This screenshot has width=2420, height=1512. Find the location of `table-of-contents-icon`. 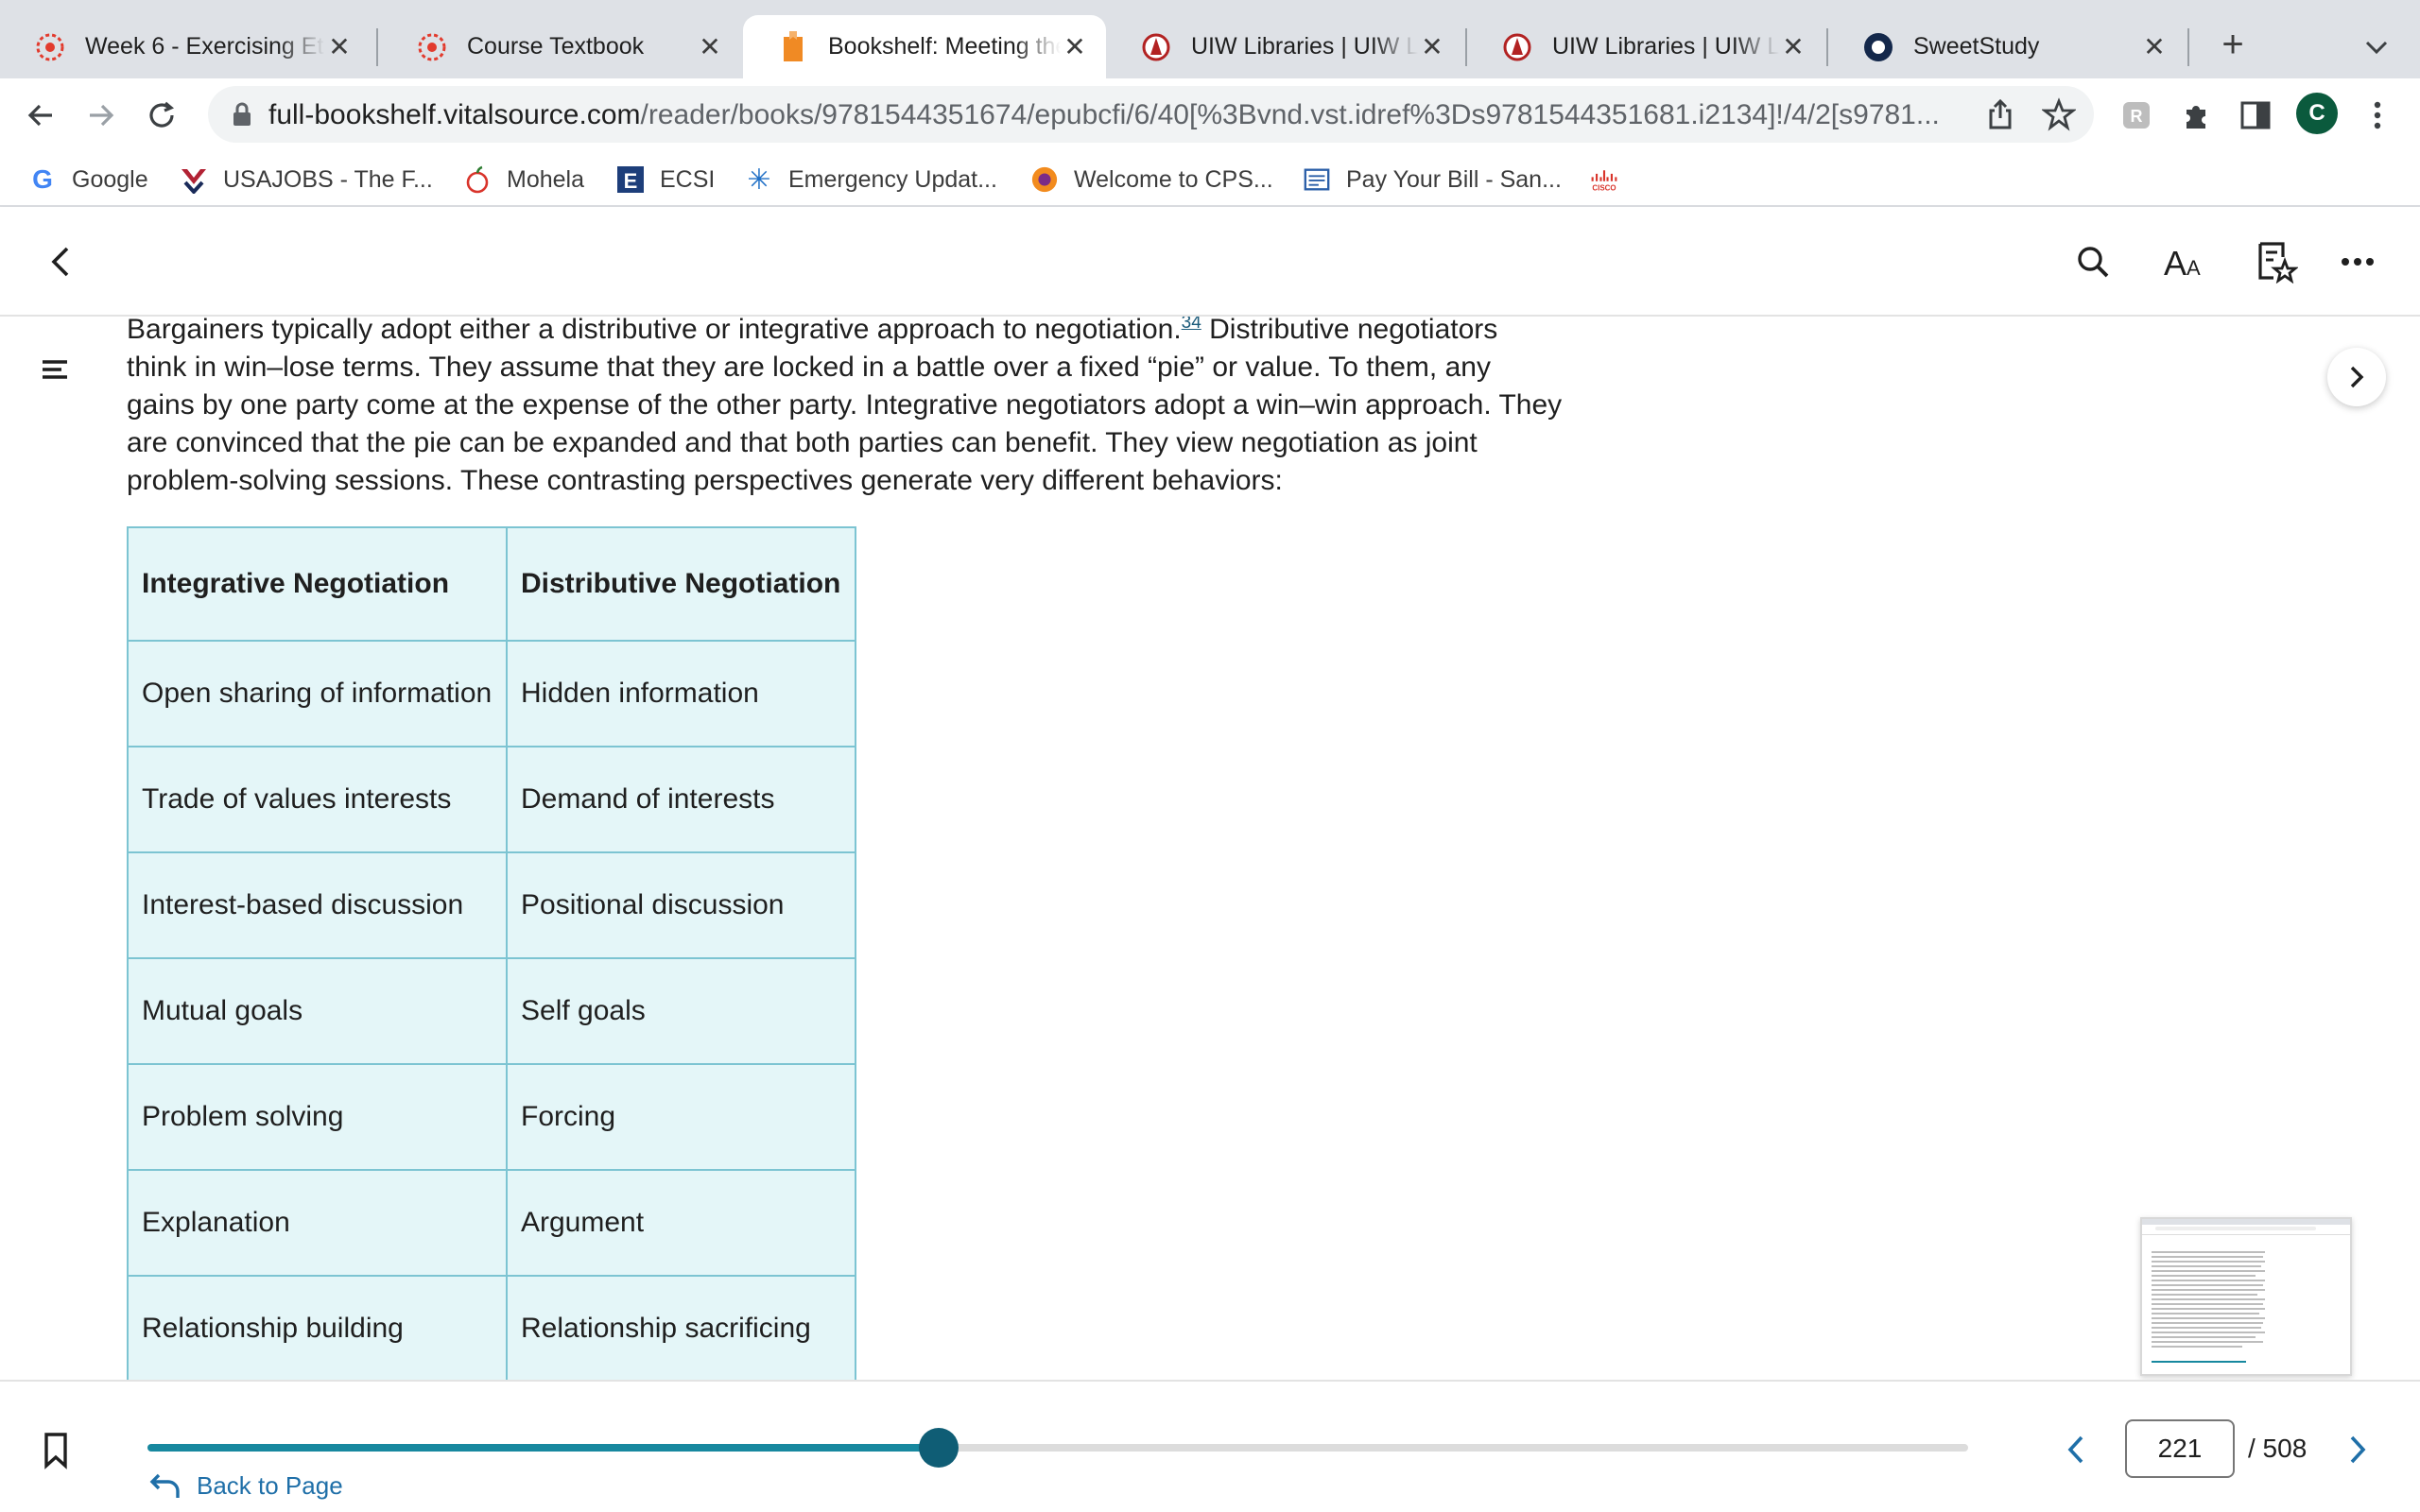

table-of-contents-icon is located at coordinates (60, 375).